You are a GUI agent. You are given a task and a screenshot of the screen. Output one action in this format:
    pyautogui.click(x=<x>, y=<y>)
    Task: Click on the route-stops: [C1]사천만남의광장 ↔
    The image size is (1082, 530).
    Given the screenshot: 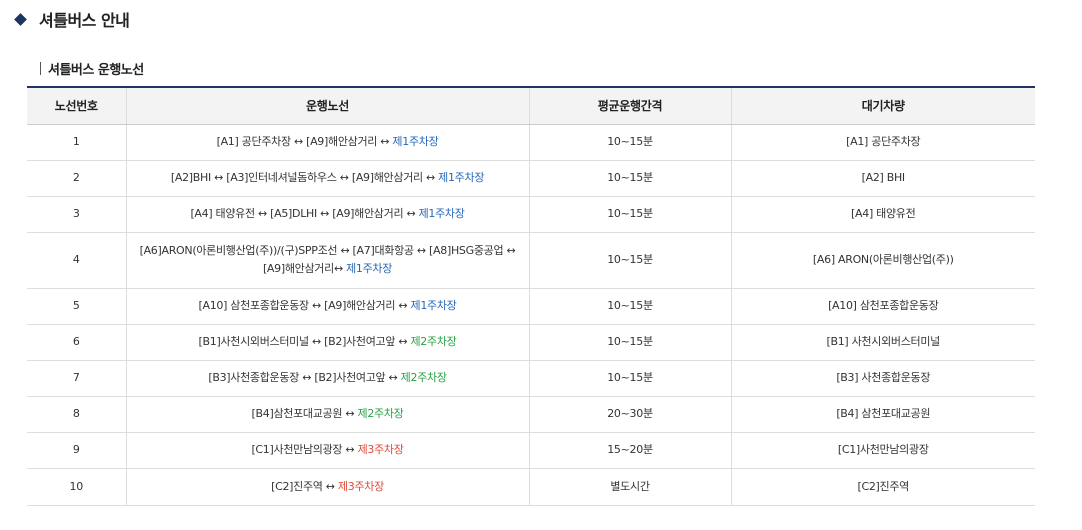 What is the action you would take?
    pyautogui.click(x=304, y=449)
    